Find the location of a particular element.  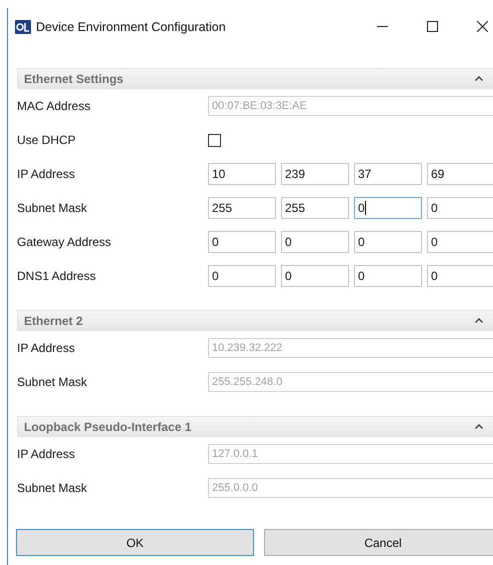

dialog-button: Cancel is located at coordinates (378, 542).